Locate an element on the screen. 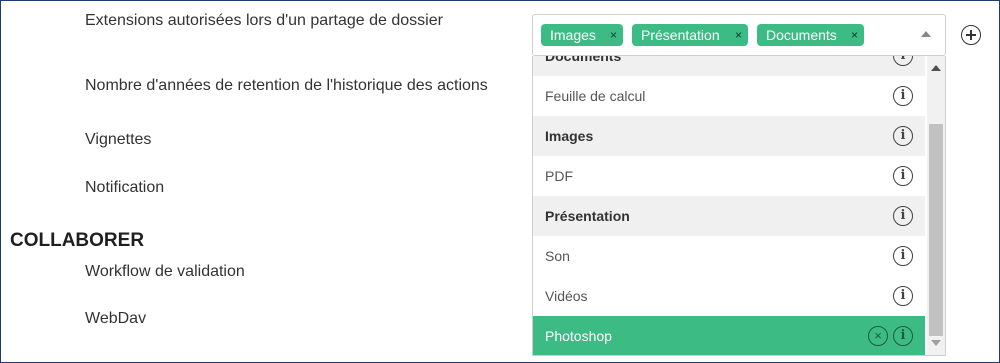 The image size is (1000, 363). option-feuille-de-calcul: Feuille de calcul i is located at coordinates (729, 96).